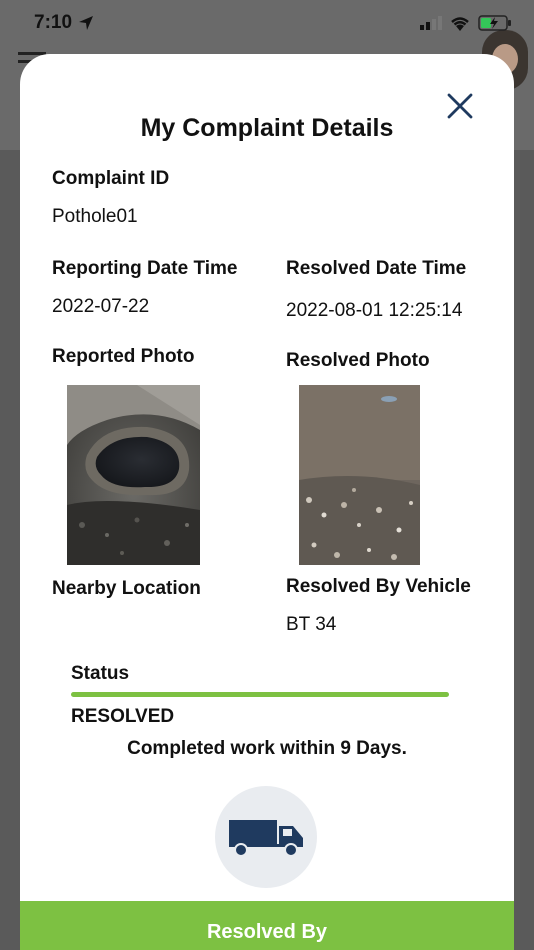 The image size is (534, 950). Describe the element at coordinates (126, 588) in the screenshot. I see `nearby-location-label: Nearby Location` at that location.